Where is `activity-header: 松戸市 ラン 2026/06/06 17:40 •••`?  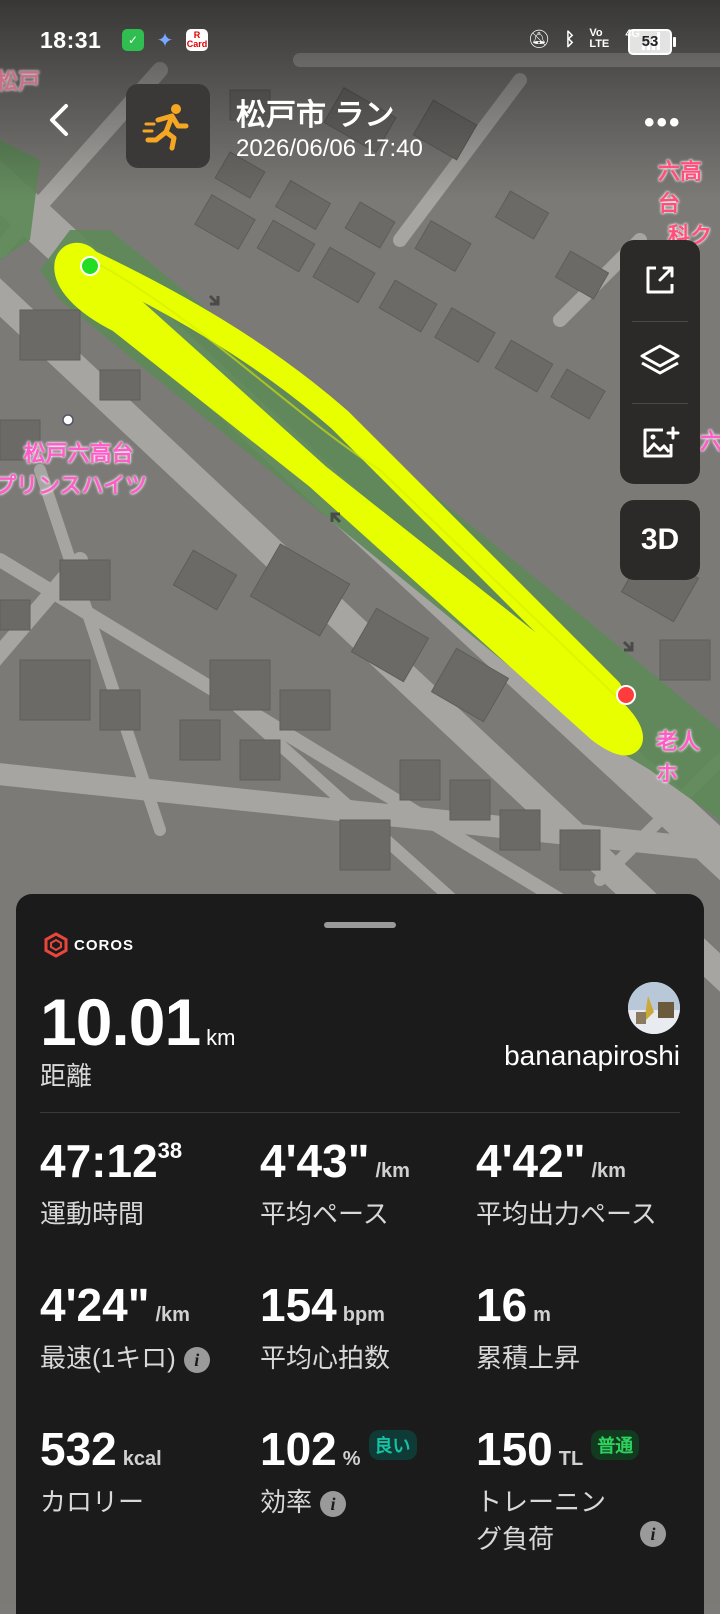 activity-header: 松戸市 ラン 2026/06/06 17:40 ••• is located at coordinates (360, 125).